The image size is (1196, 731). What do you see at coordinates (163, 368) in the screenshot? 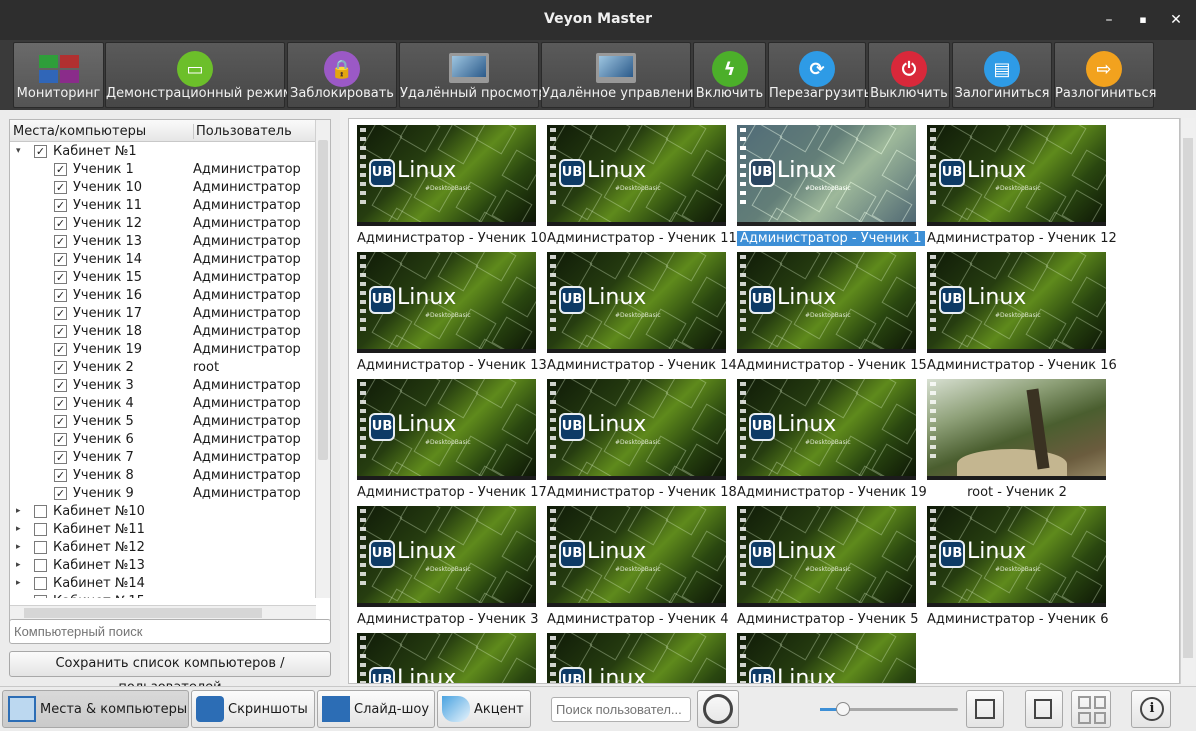
I see `tree-computer-row: ✓ Ученик 2 root` at bounding box center [163, 368].